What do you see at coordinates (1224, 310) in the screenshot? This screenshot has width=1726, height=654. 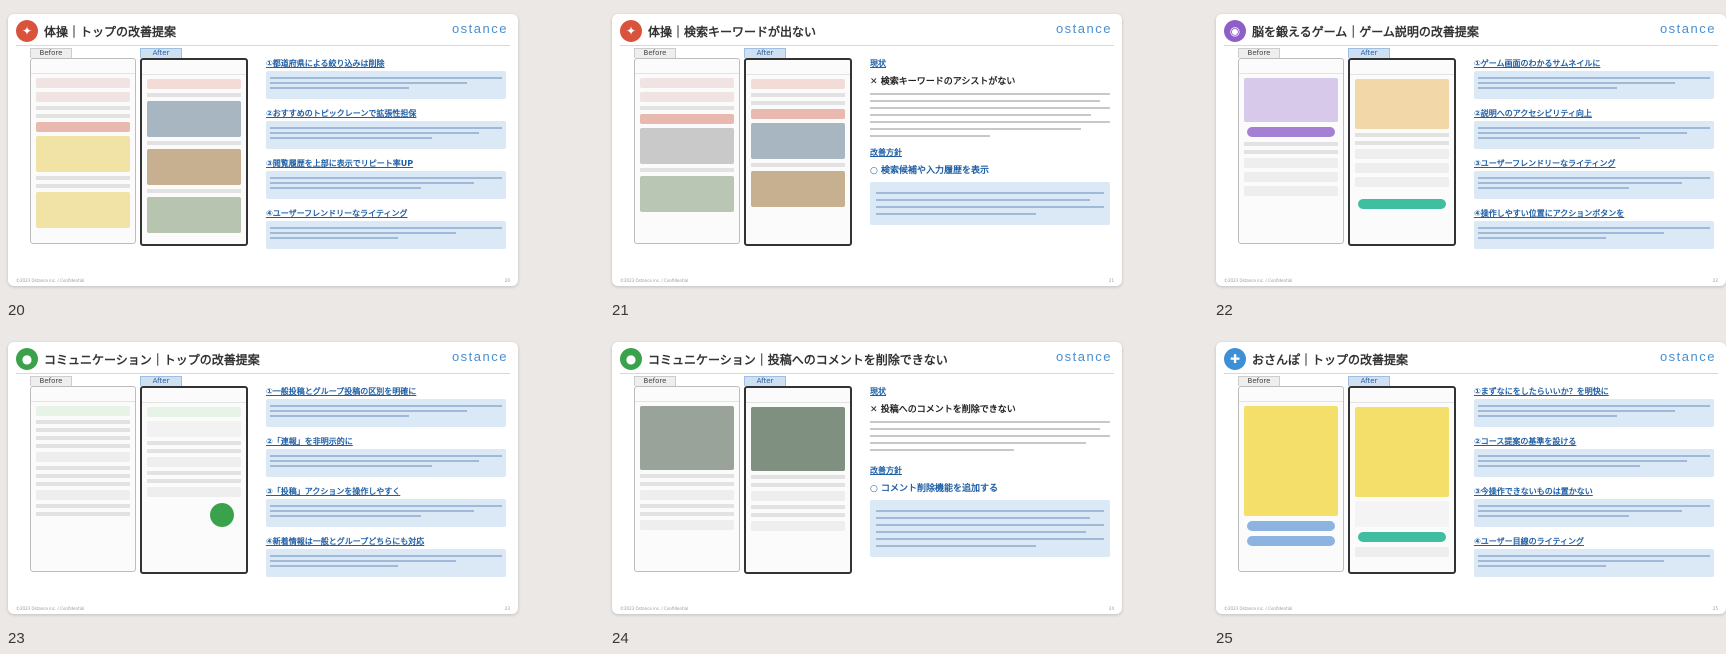 I see `slide-number: 22` at bounding box center [1224, 310].